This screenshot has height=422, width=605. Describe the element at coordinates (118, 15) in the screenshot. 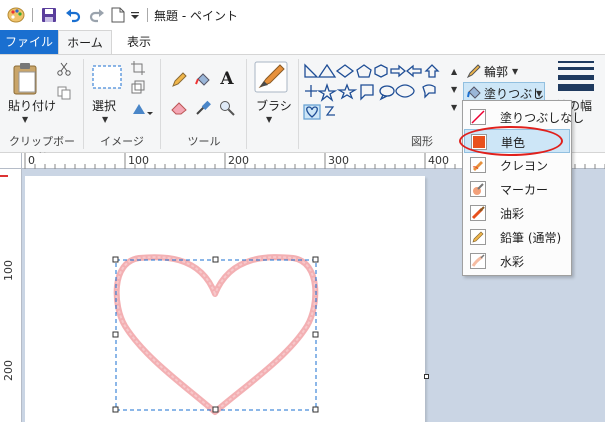

I see `new-file-icon` at that location.